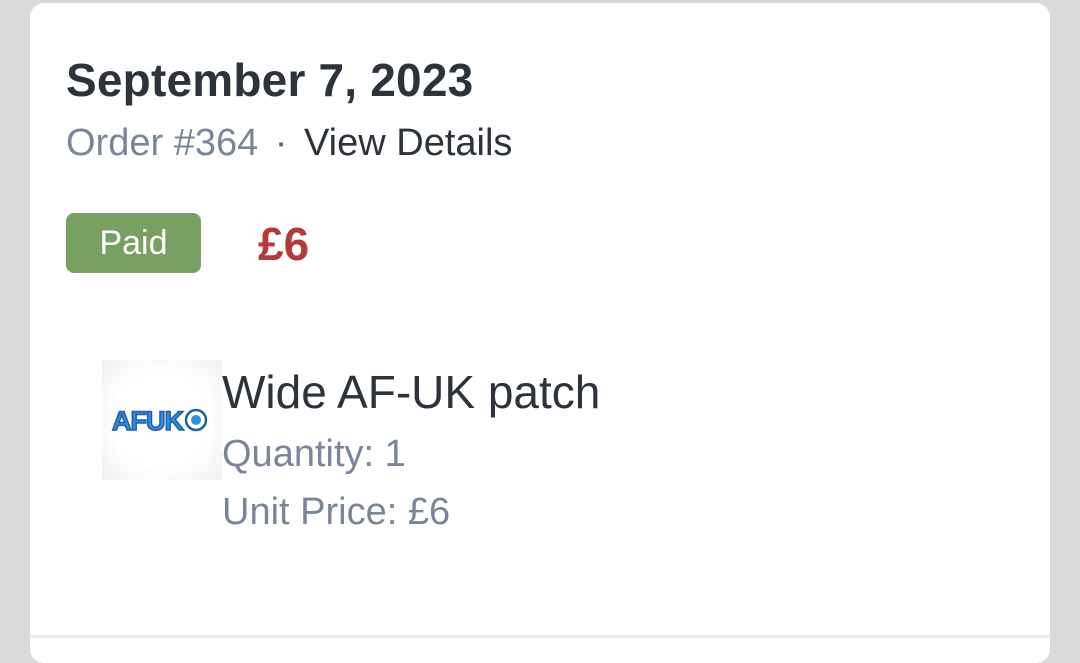 This screenshot has width=1080, height=663. What do you see at coordinates (336, 512) in the screenshot?
I see `product-unit-price: Unit Price: £6` at bounding box center [336, 512].